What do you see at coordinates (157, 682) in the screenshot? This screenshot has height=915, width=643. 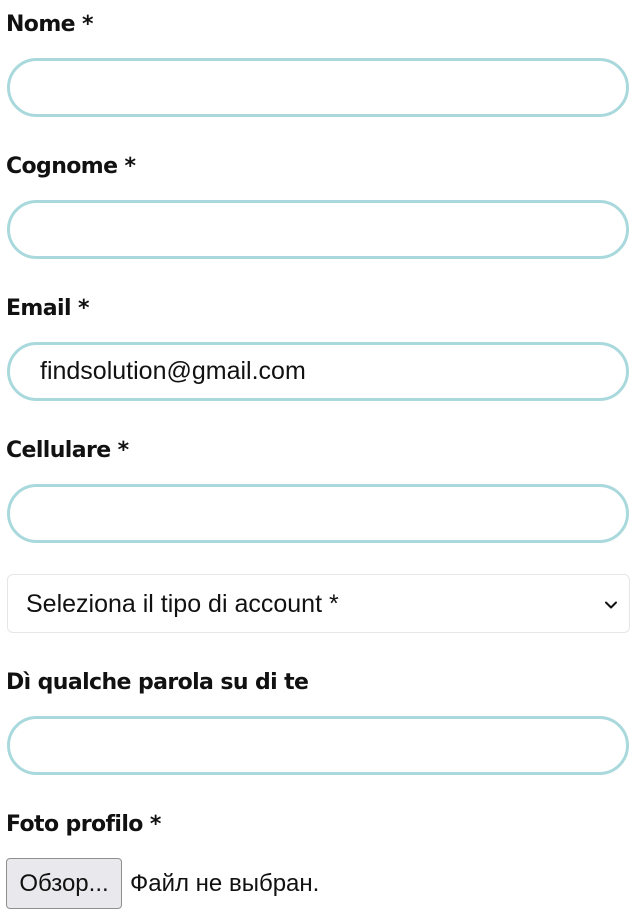 I see `bio-label: Dì qualche parola su di te` at bounding box center [157, 682].